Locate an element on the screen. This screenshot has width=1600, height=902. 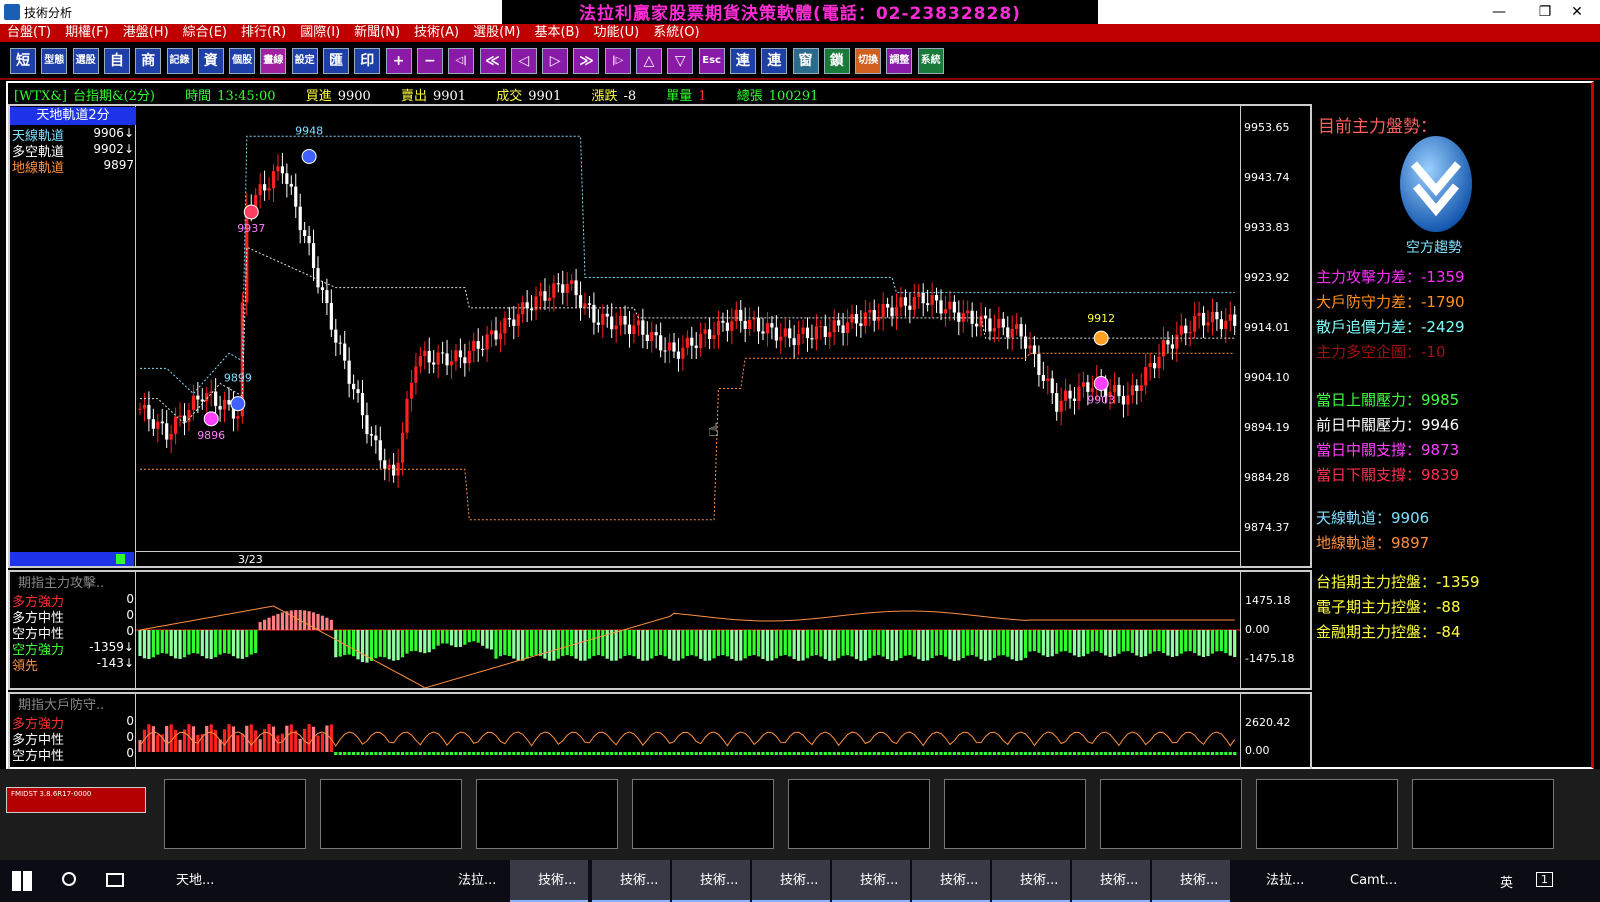
minimize-button: — is located at coordinates (1499, 12).